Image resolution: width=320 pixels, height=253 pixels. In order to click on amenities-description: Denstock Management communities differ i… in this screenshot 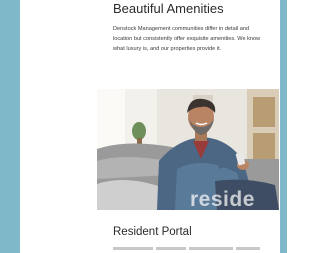, I will do `click(187, 39)`.